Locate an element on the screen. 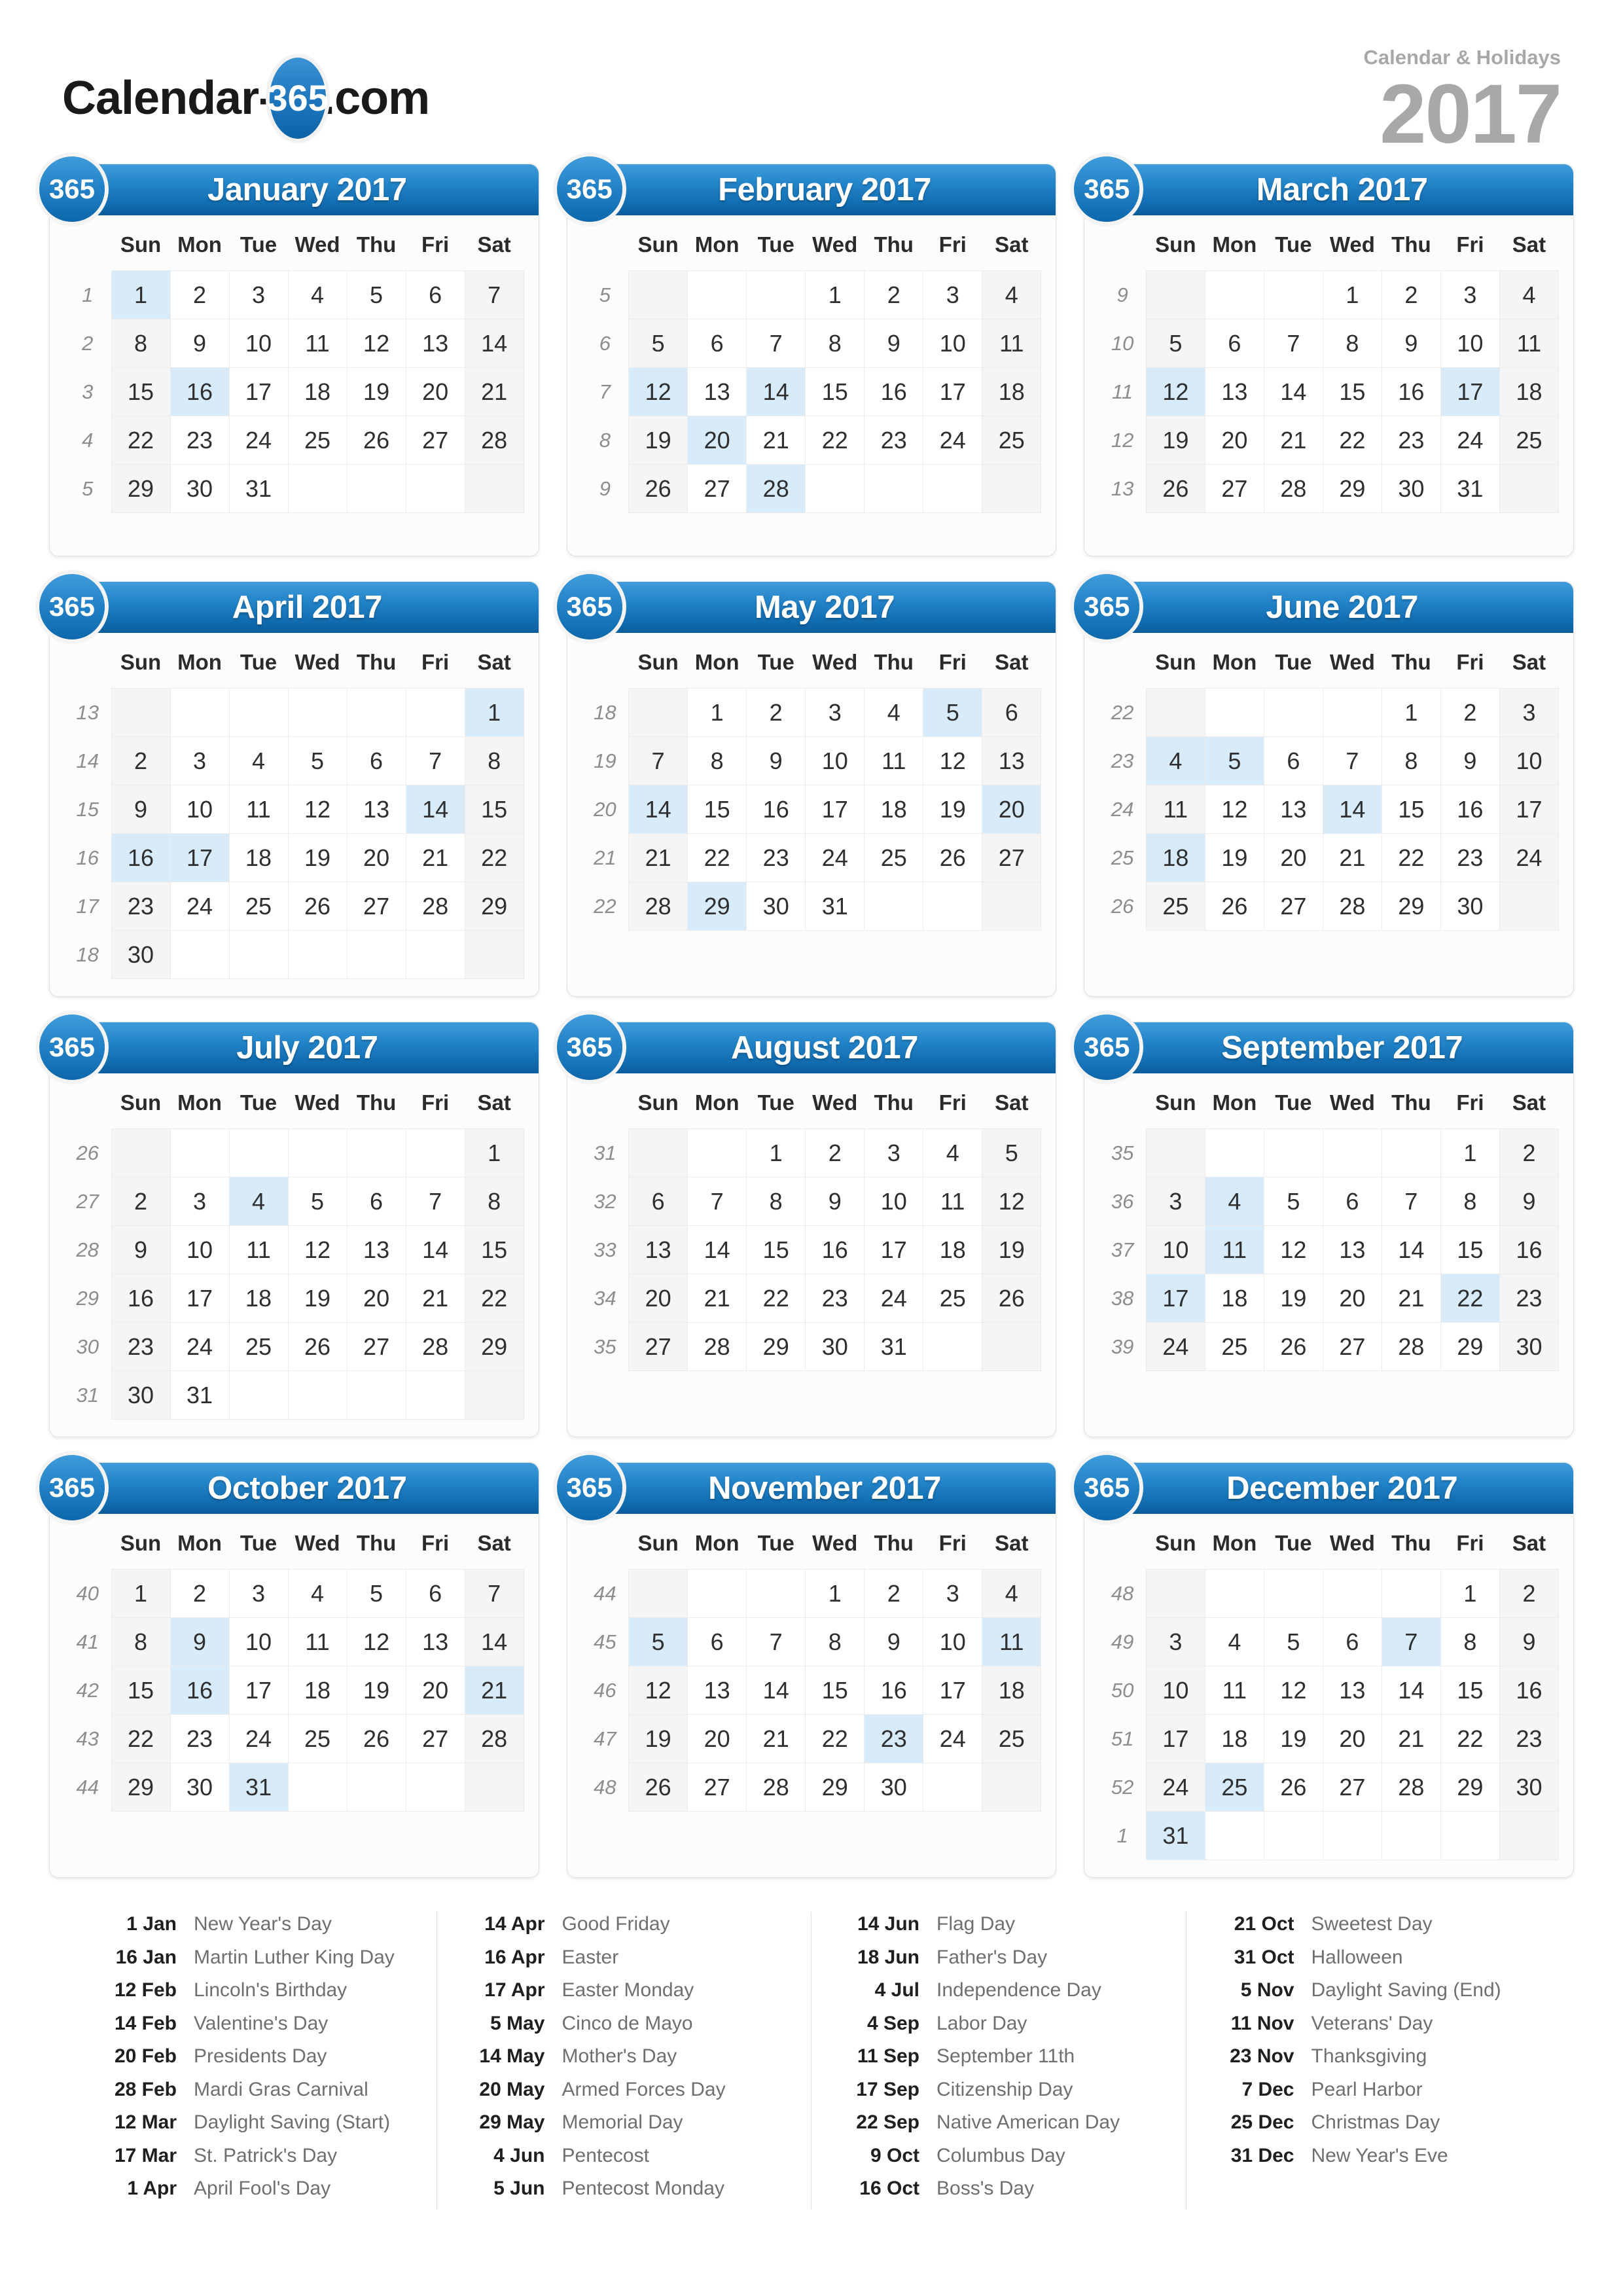 This screenshot has height=2296, width=1623. holiday-row: 14 May Mother's Day is located at coordinates (624, 2056).